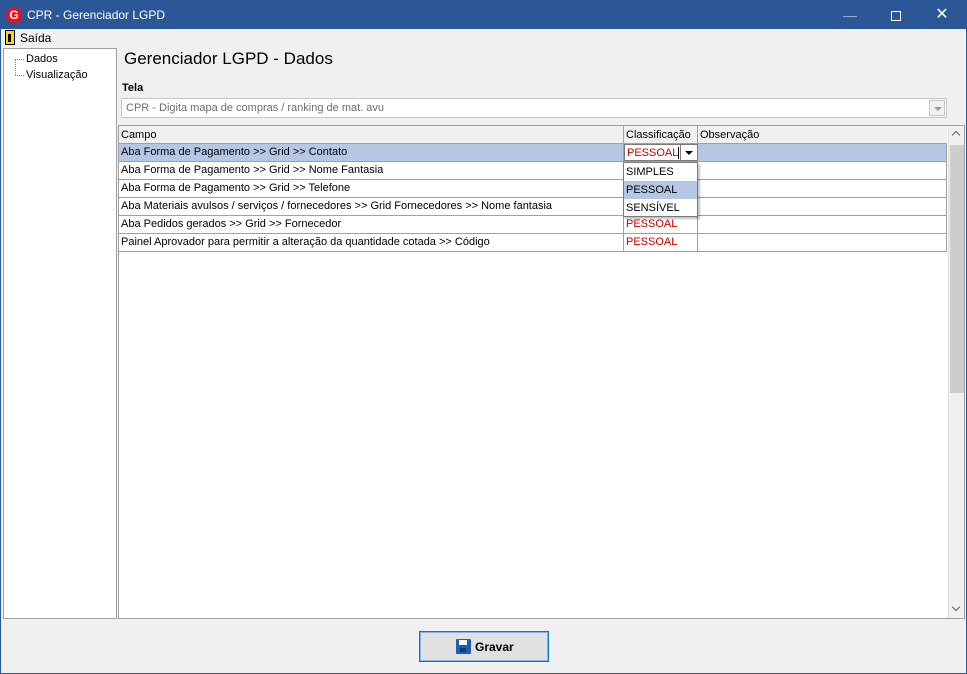  I want to click on menu-bar: Saída, so click(483, 38).